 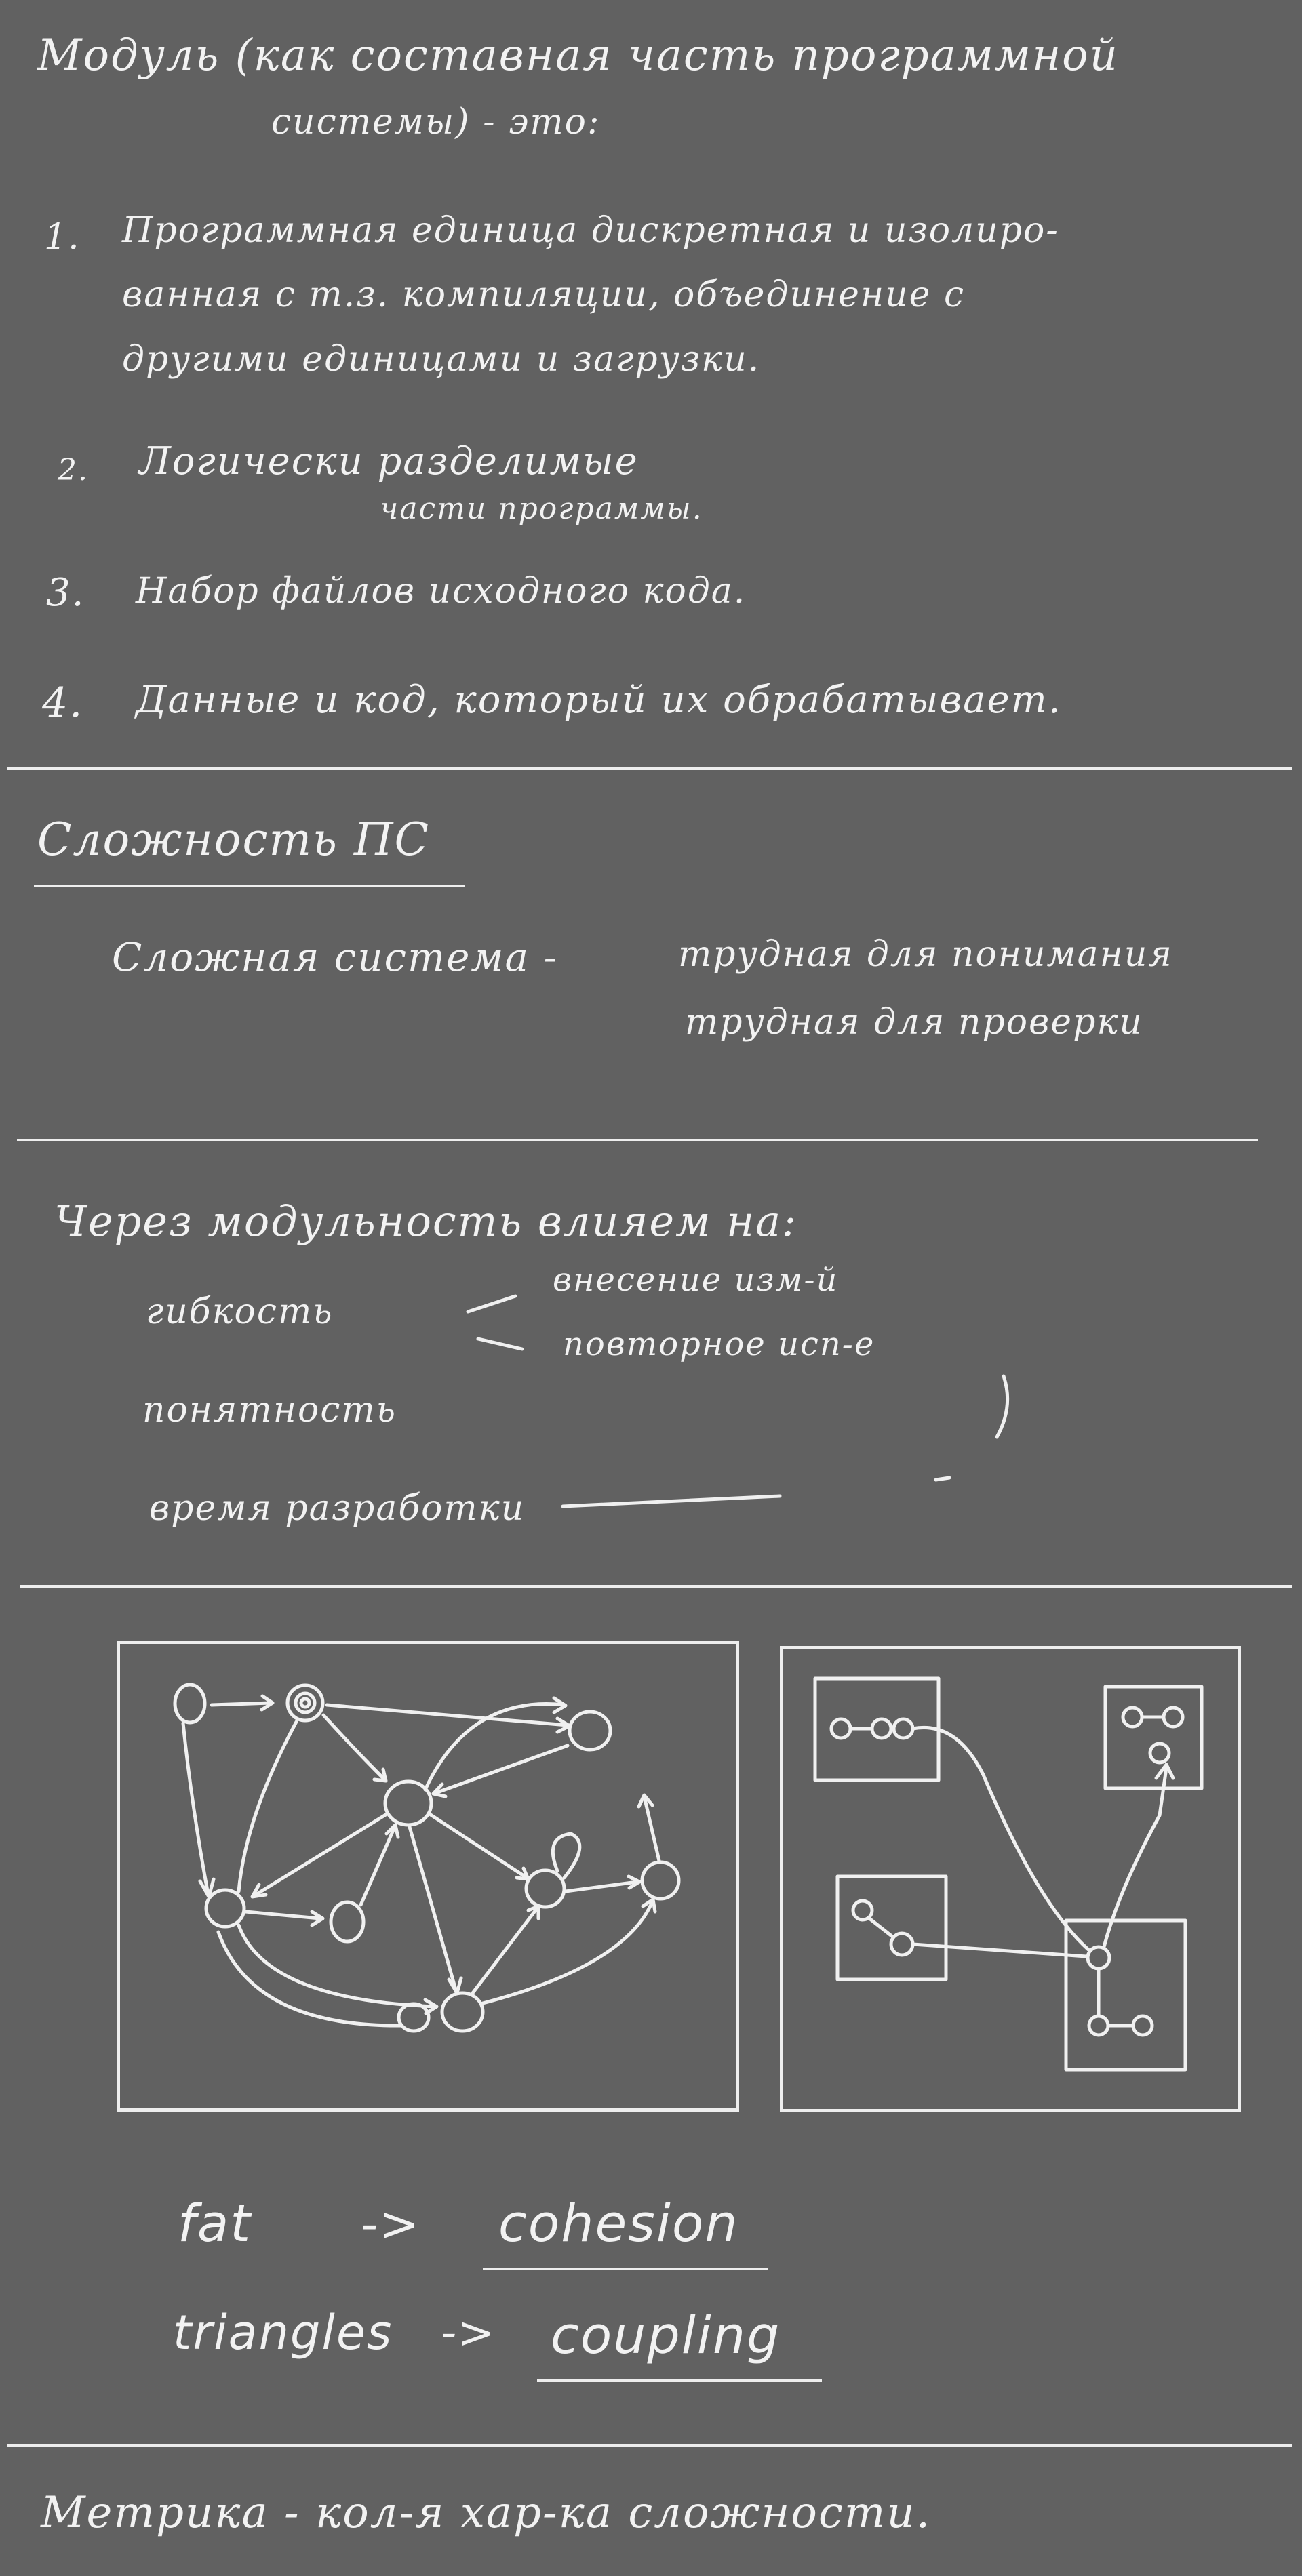 What do you see at coordinates (679, 2380) in the screenshot?
I see `coupling-underline` at bounding box center [679, 2380].